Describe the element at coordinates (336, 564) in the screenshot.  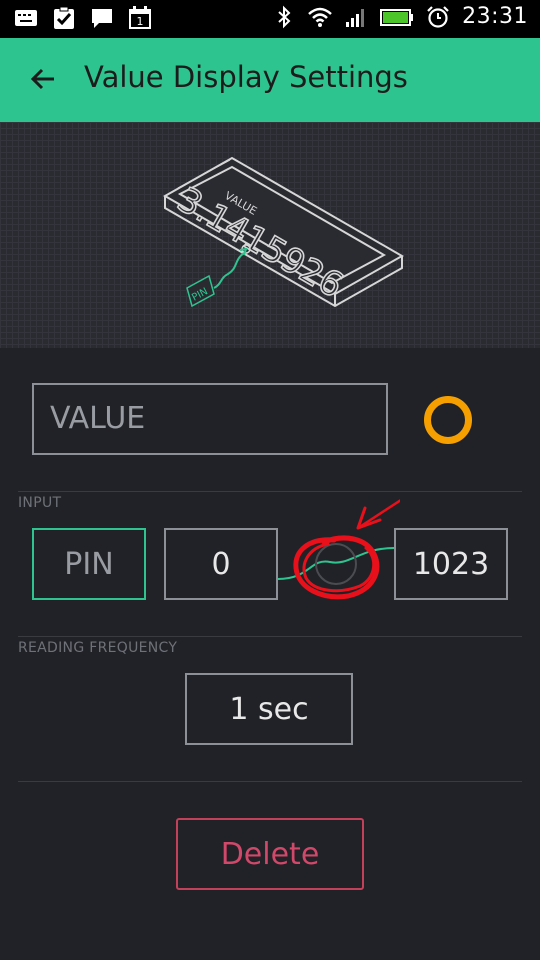
I see `mapping-toggle-icon` at that location.